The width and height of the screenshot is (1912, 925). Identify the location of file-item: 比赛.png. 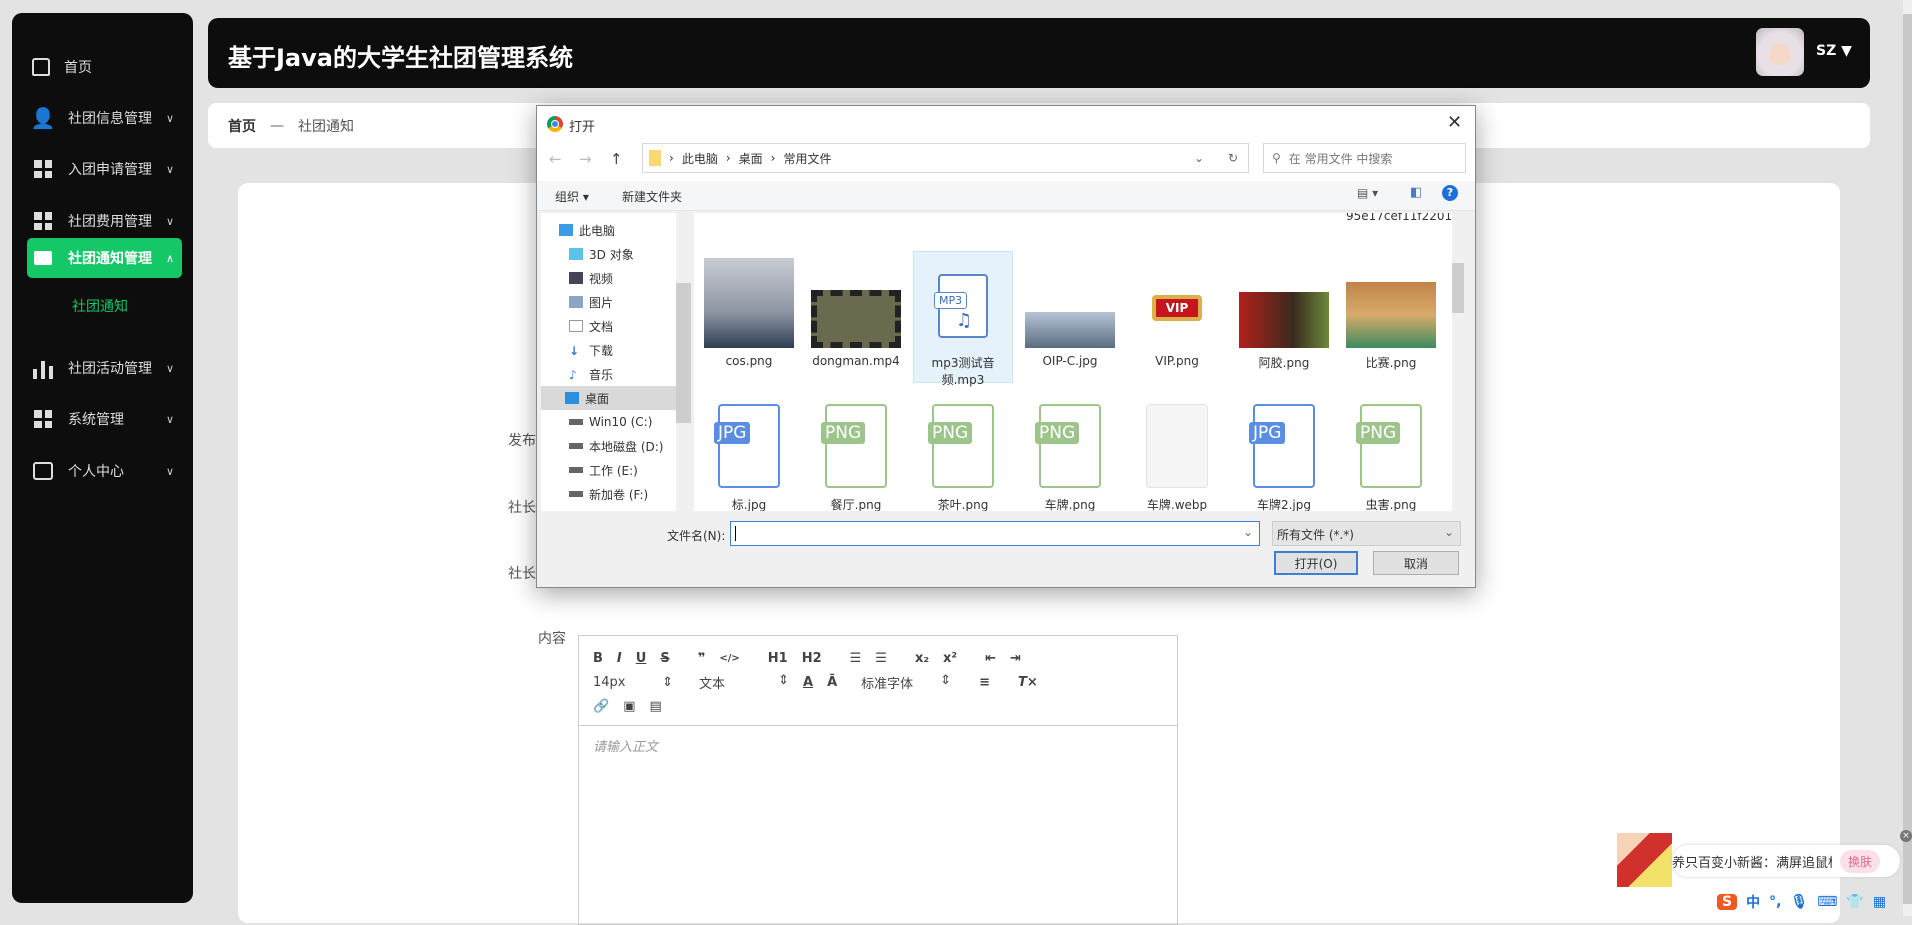
(1391, 314).